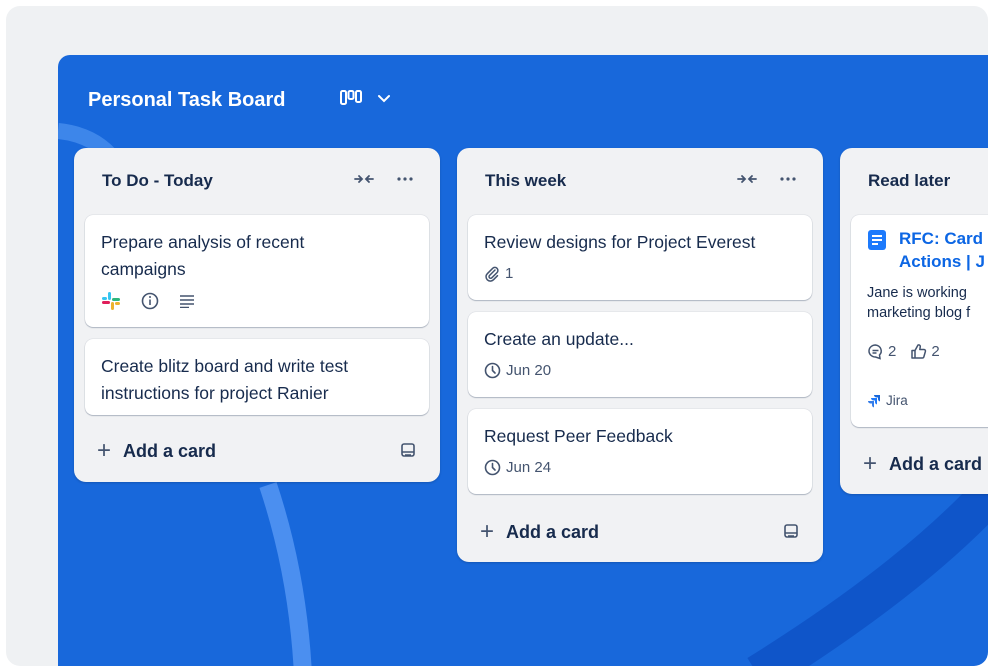 The image size is (992, 670). I want to click on likes-badge: 2, so click(925, 351).